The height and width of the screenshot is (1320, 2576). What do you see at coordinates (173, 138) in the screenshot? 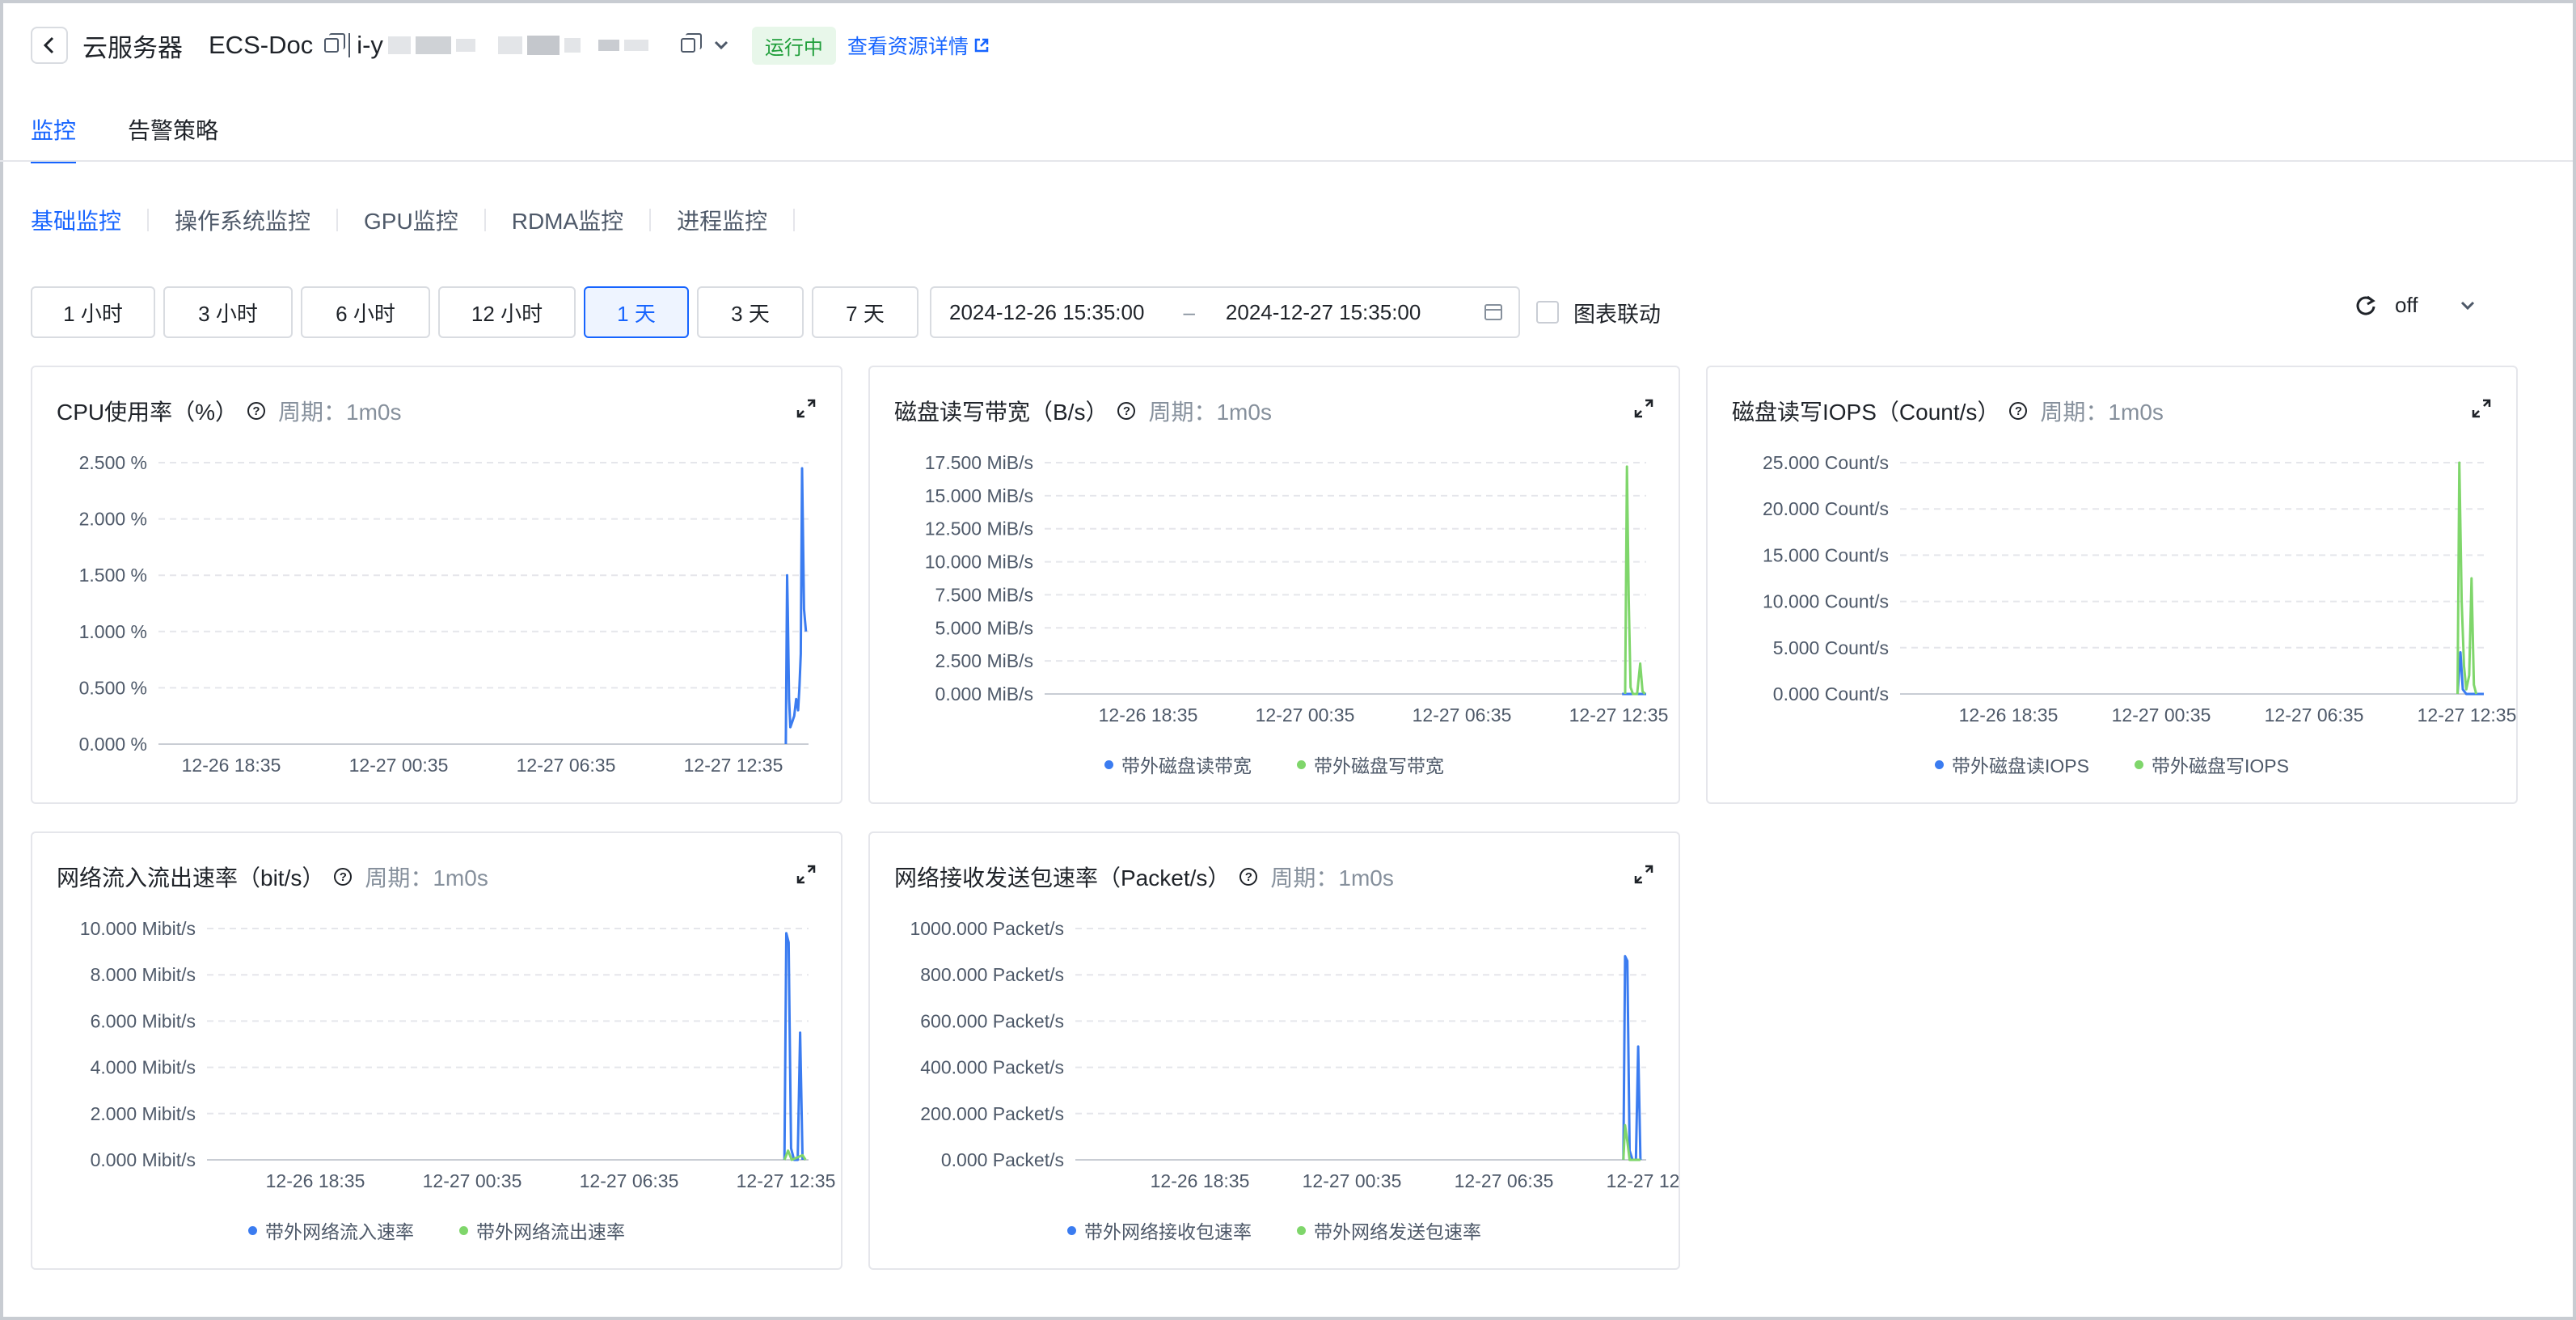
I see `tab-alarm-policy: 告警策略` at bounding box center [173, 138].